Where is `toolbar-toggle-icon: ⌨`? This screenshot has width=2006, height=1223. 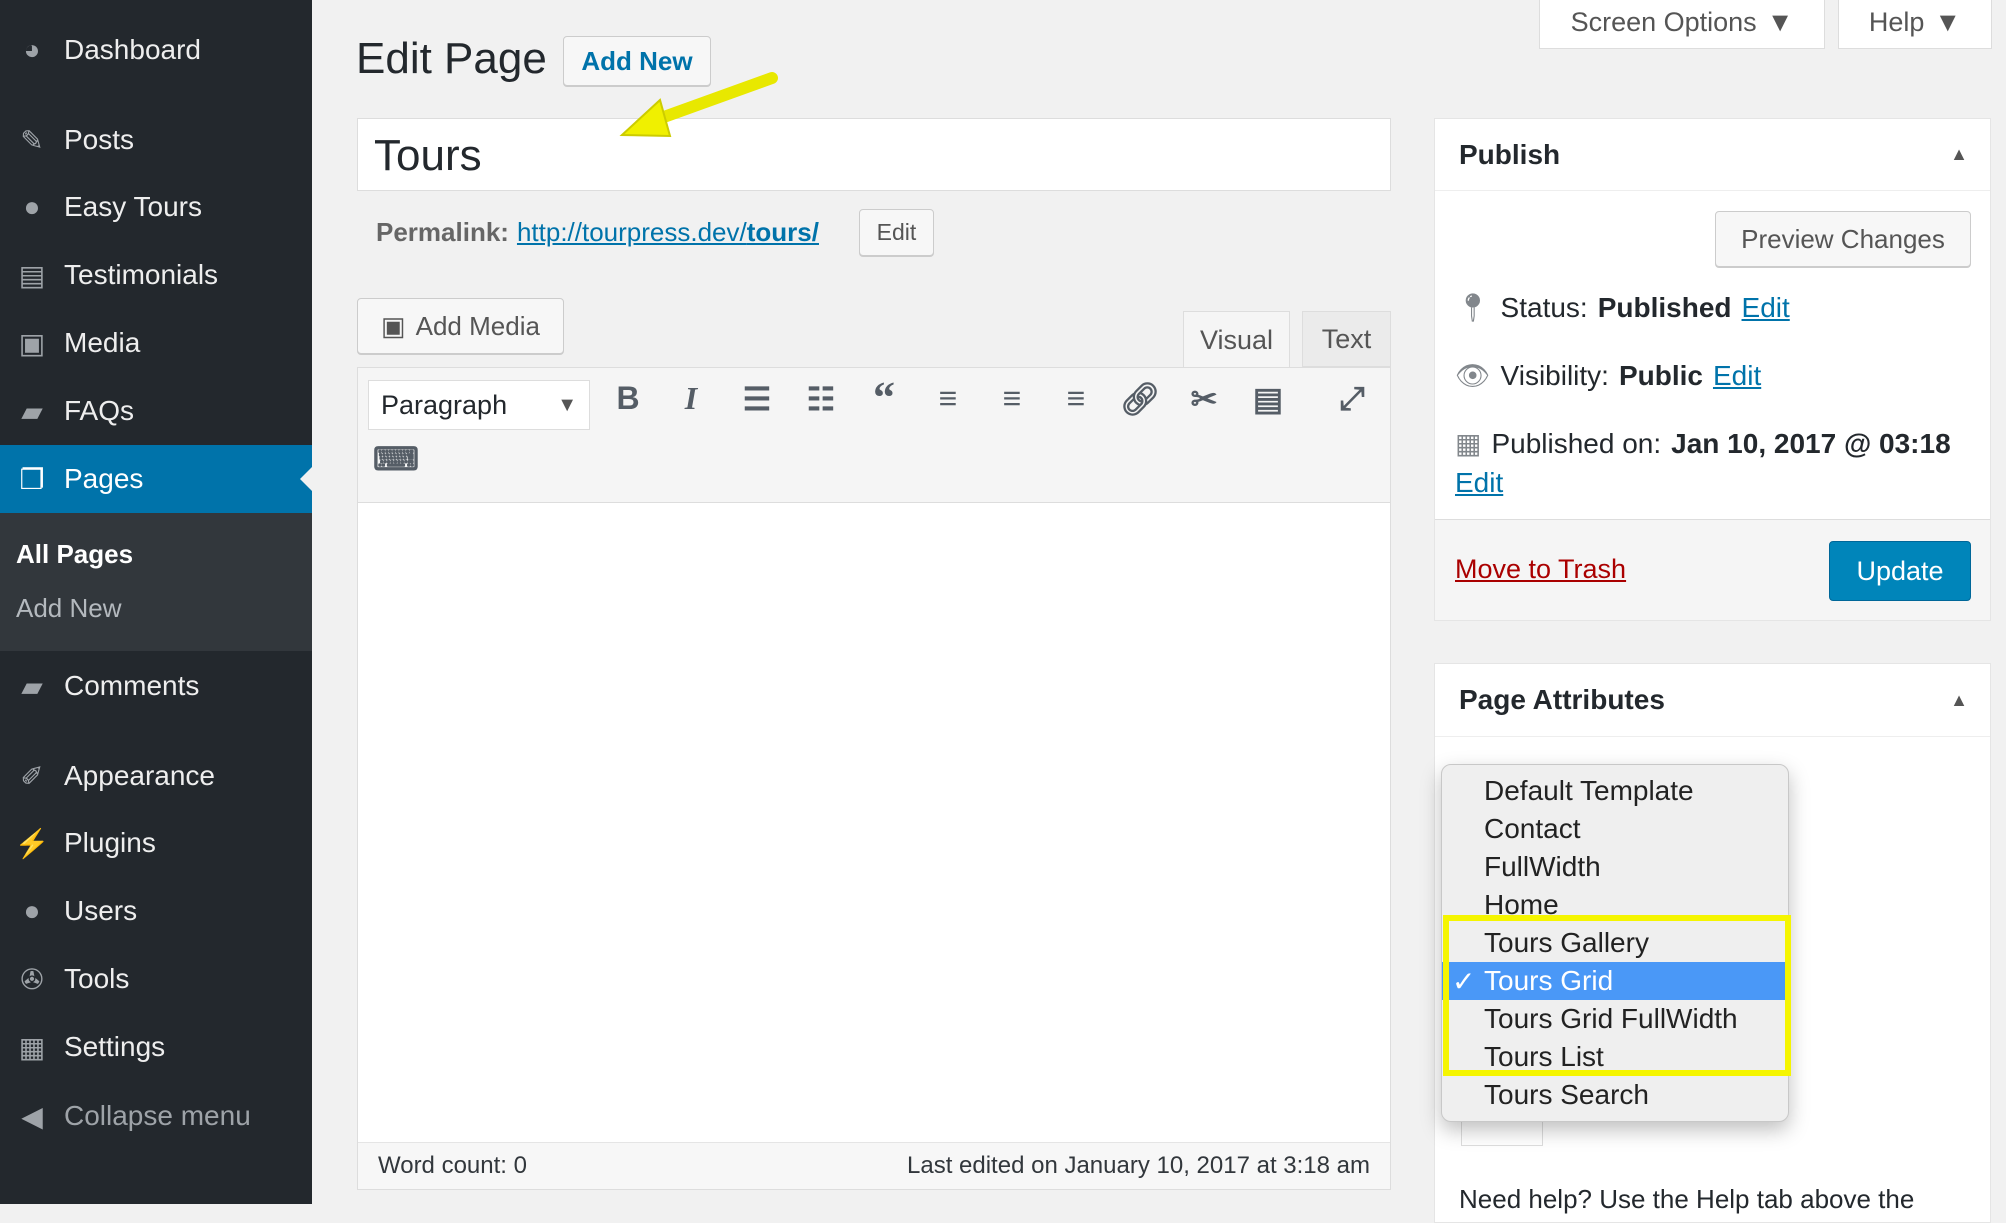 toolbar-toggle-icon: ⌨ is located at coordinates (396, 459).